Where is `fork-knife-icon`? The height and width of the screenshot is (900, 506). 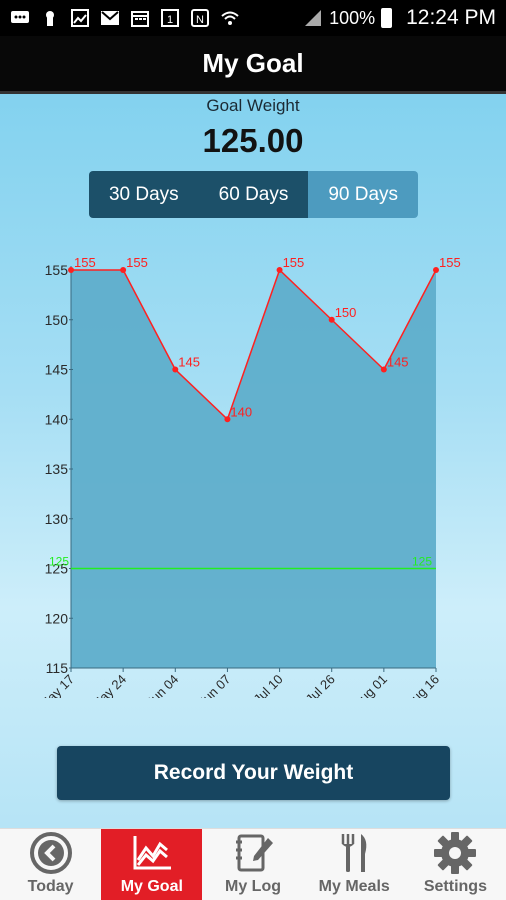
fork-knife-icon is located at coordinates (354, 853).